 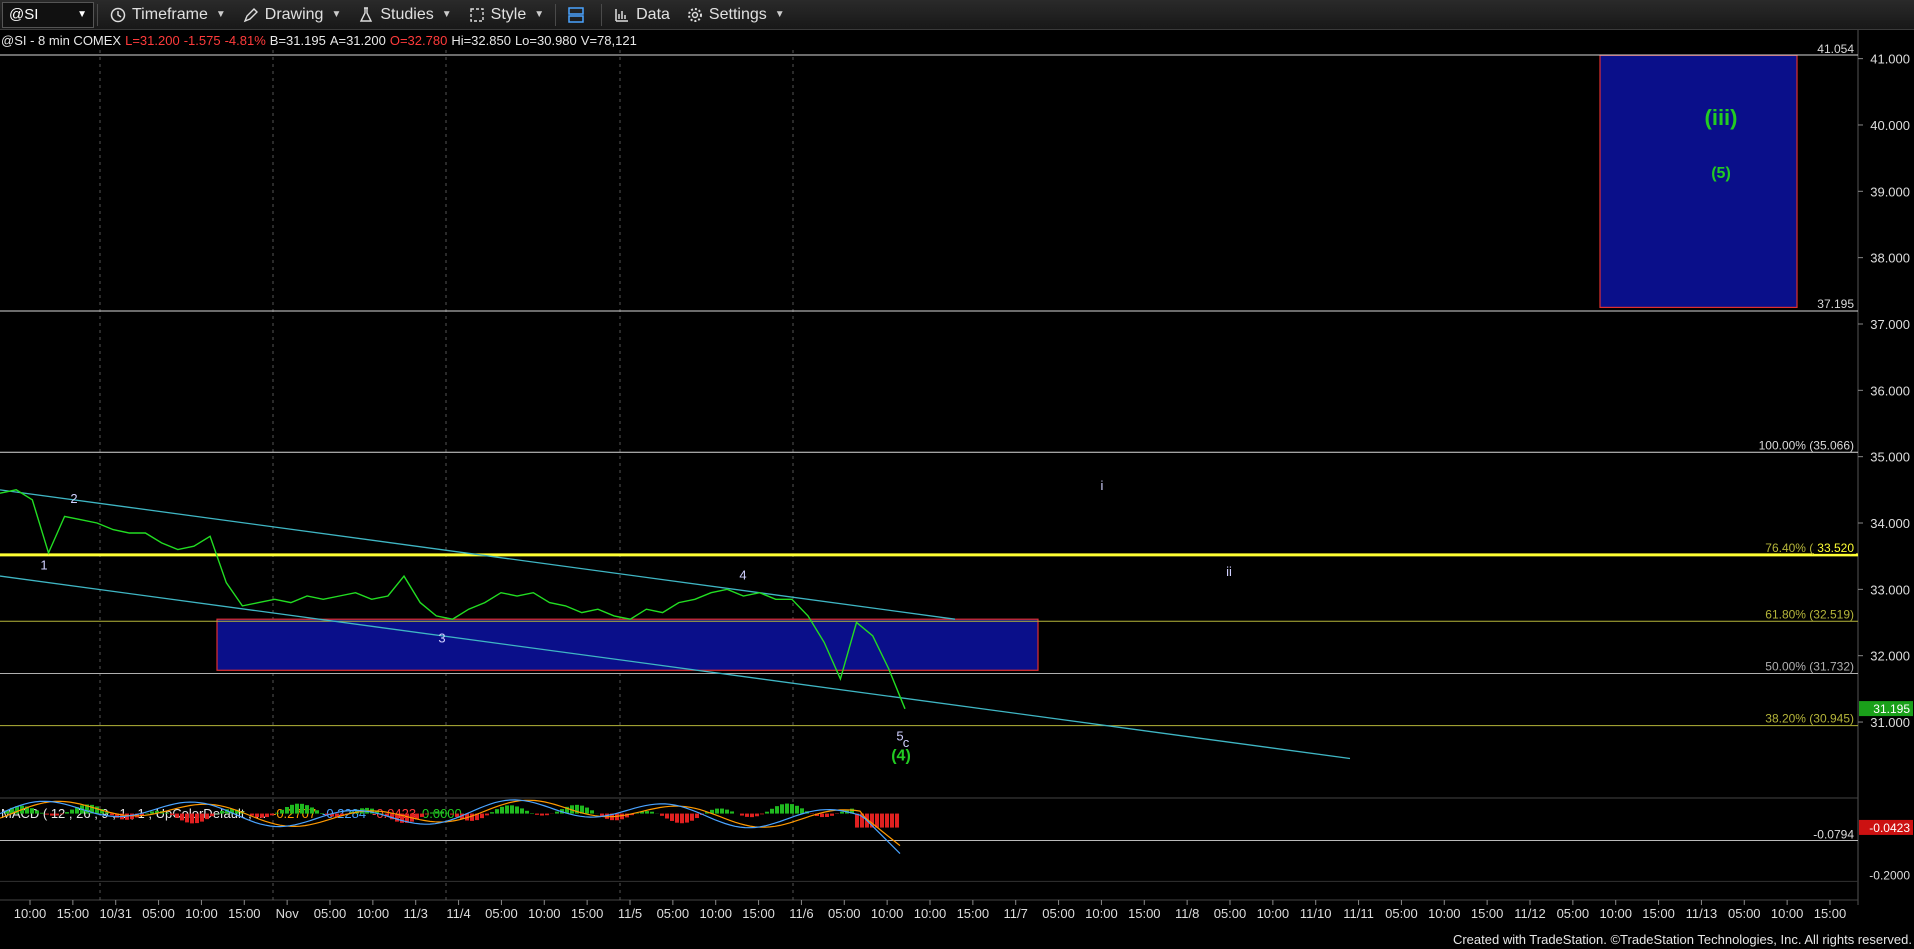 I want to click on y-tick-label: 34.000, so click(x=1890, y=523).